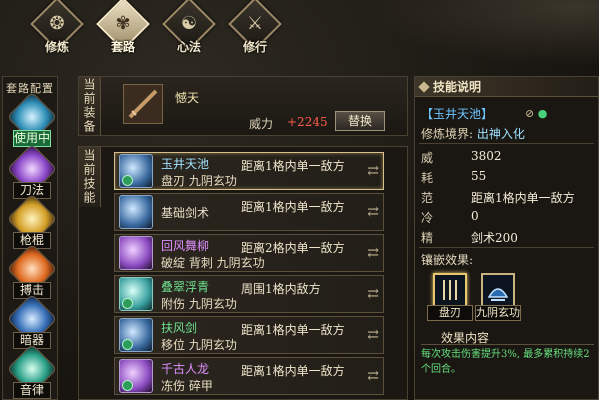  I want to click on routine-spear: 枪棍, so click(32, 221).